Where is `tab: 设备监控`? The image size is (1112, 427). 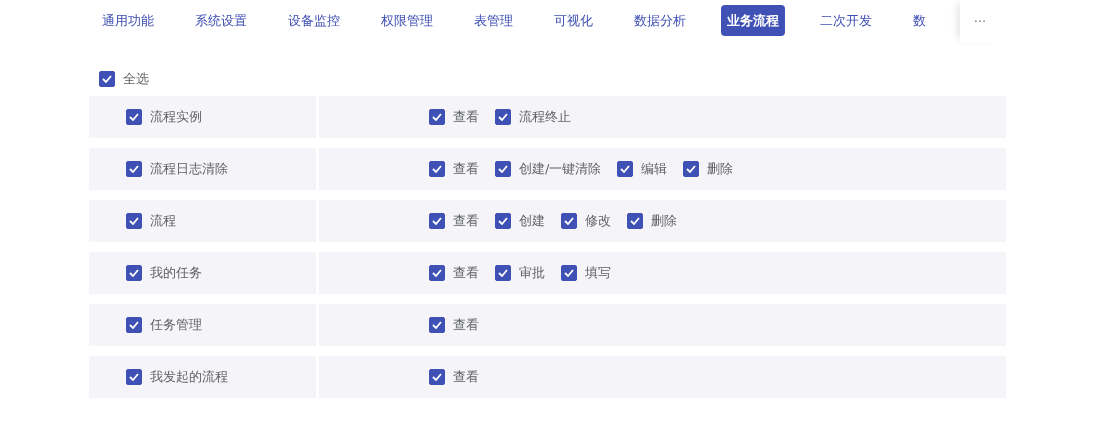
tab: 设备监控 is located at coordinates (314, 20).